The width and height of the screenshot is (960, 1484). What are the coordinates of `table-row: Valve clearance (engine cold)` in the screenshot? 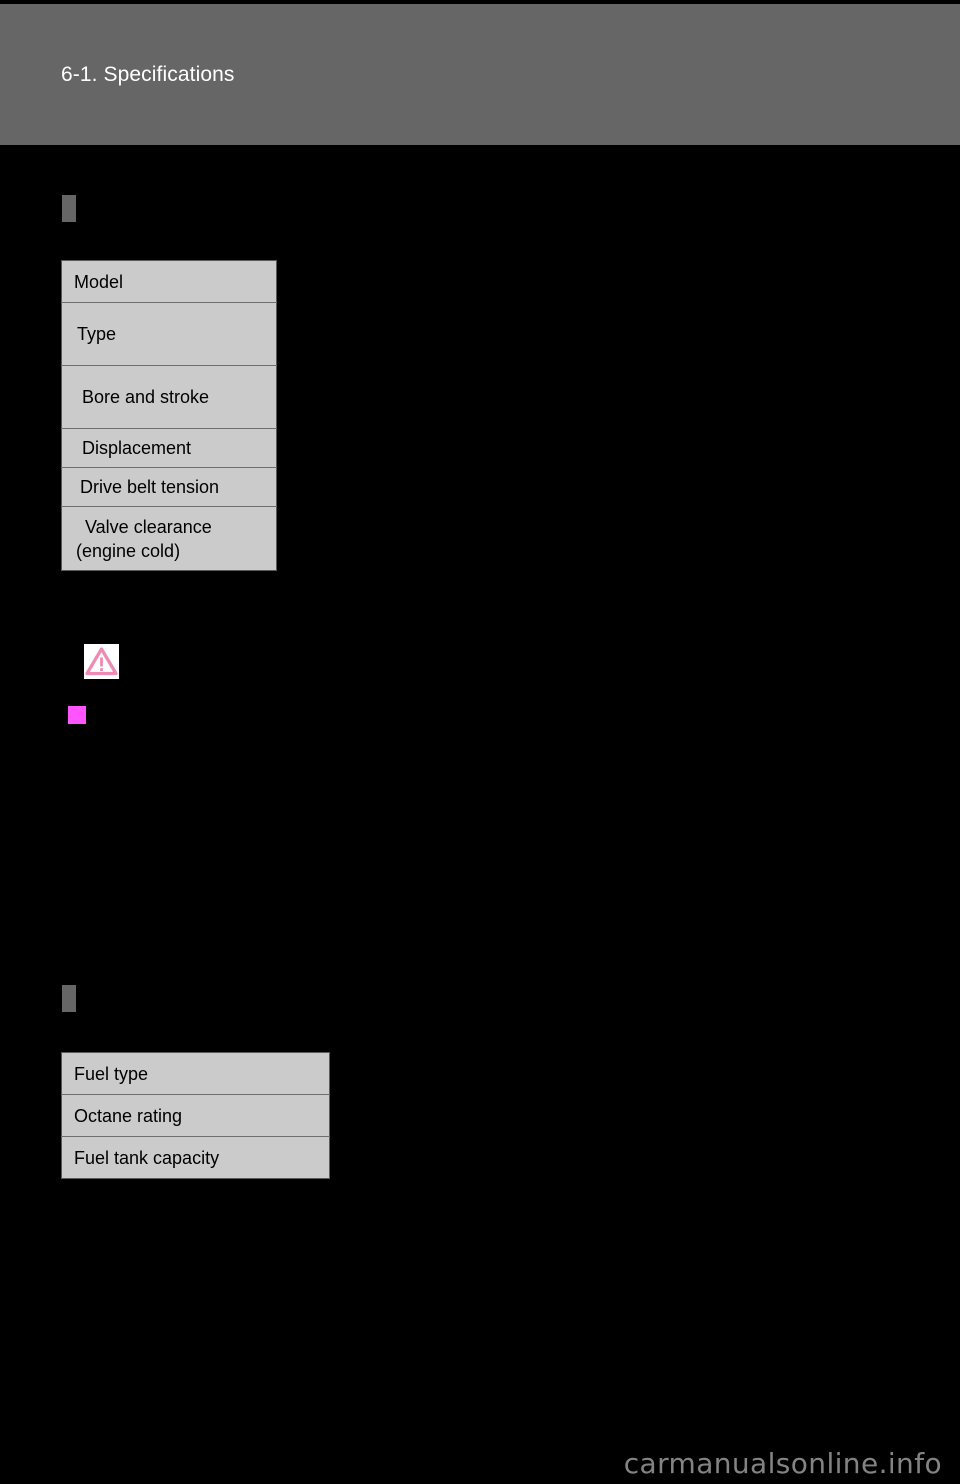 It's located at (169, 538).